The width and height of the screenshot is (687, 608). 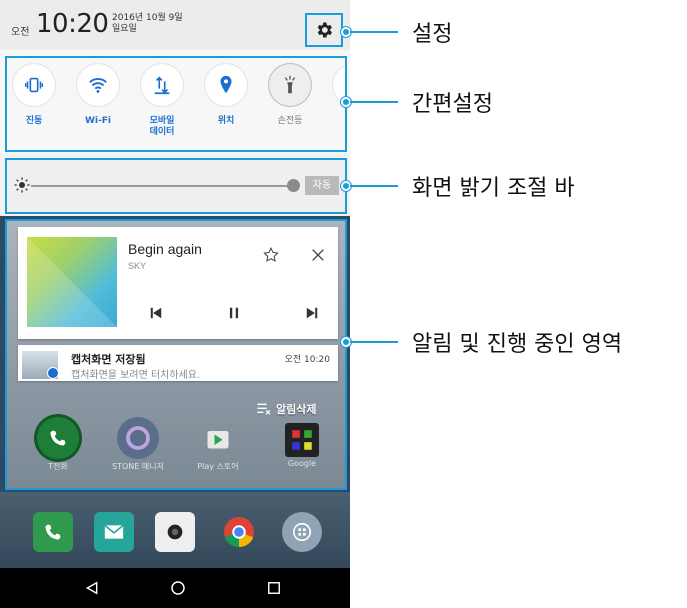 I want to click on back-icon, so click(x=91, y=588).